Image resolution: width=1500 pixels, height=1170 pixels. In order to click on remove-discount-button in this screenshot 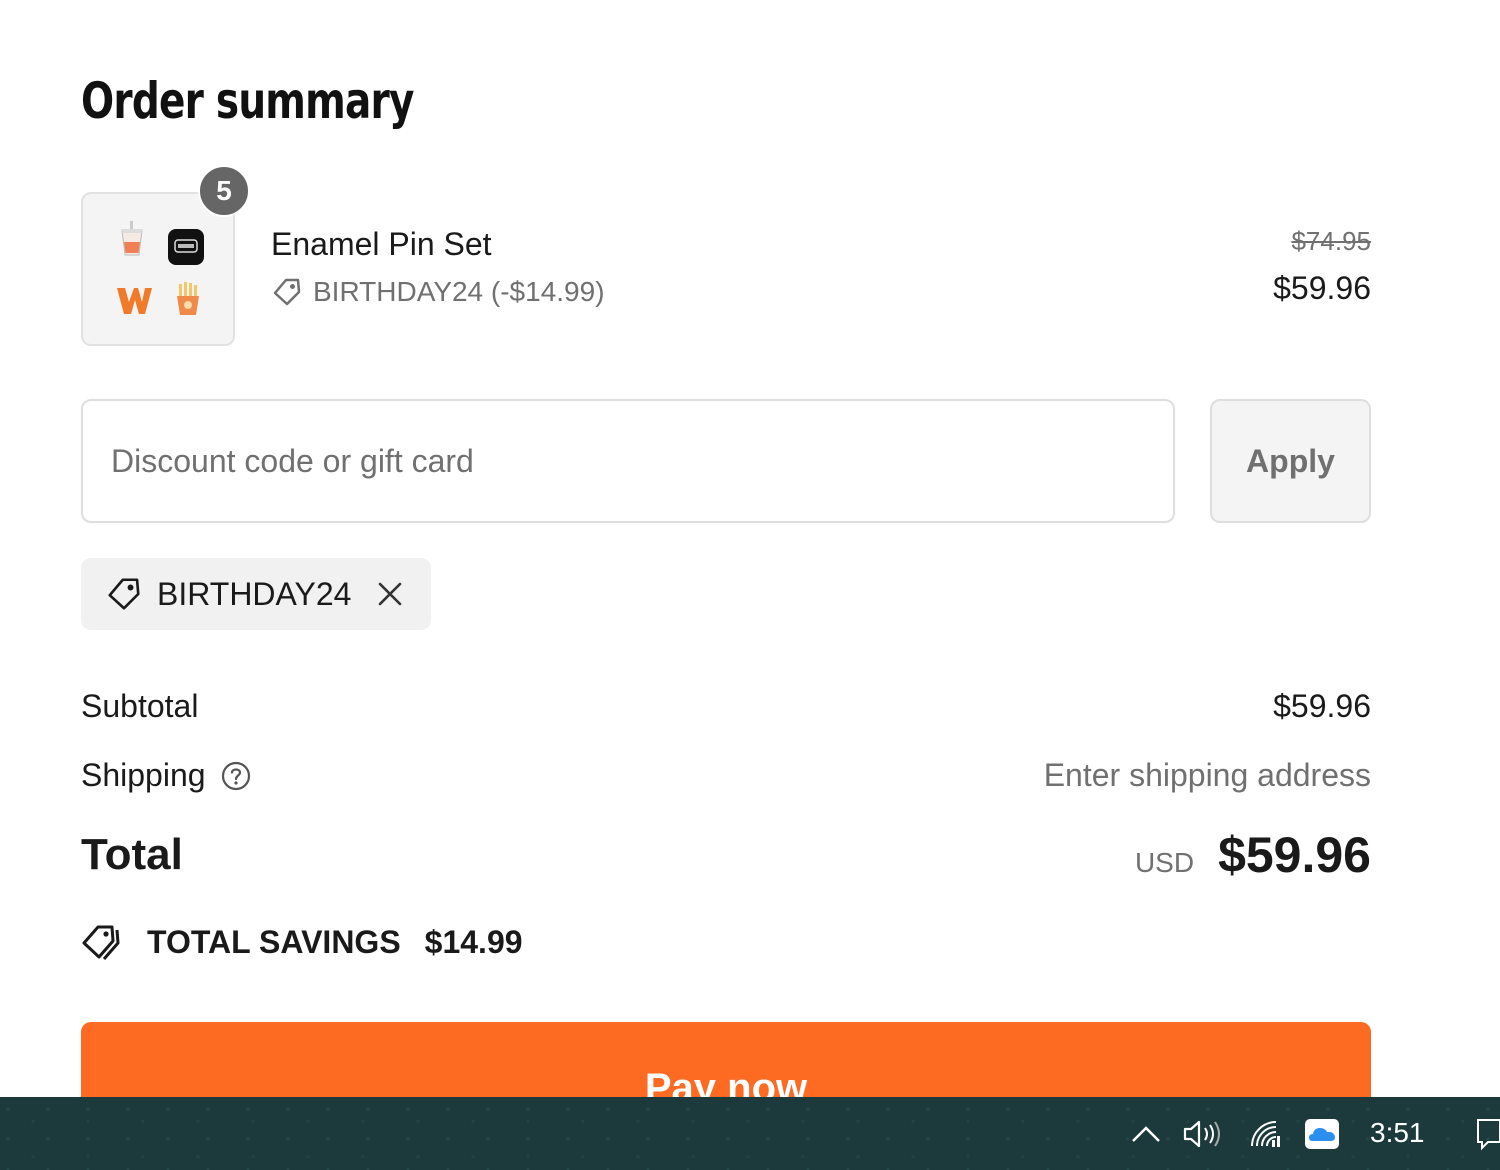, I will do `click(390, 594)`.